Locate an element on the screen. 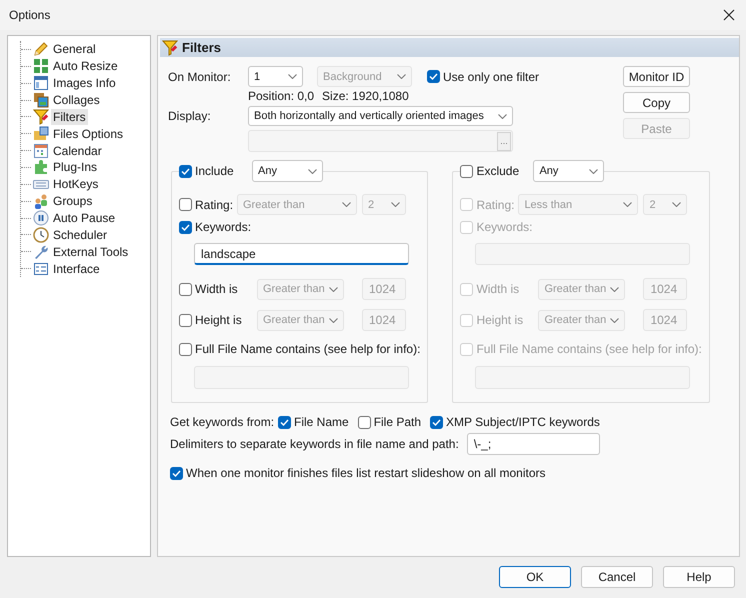 The width and height of the screenshot is (746, 598). pictures-icon is located at coordinates (41, 100).